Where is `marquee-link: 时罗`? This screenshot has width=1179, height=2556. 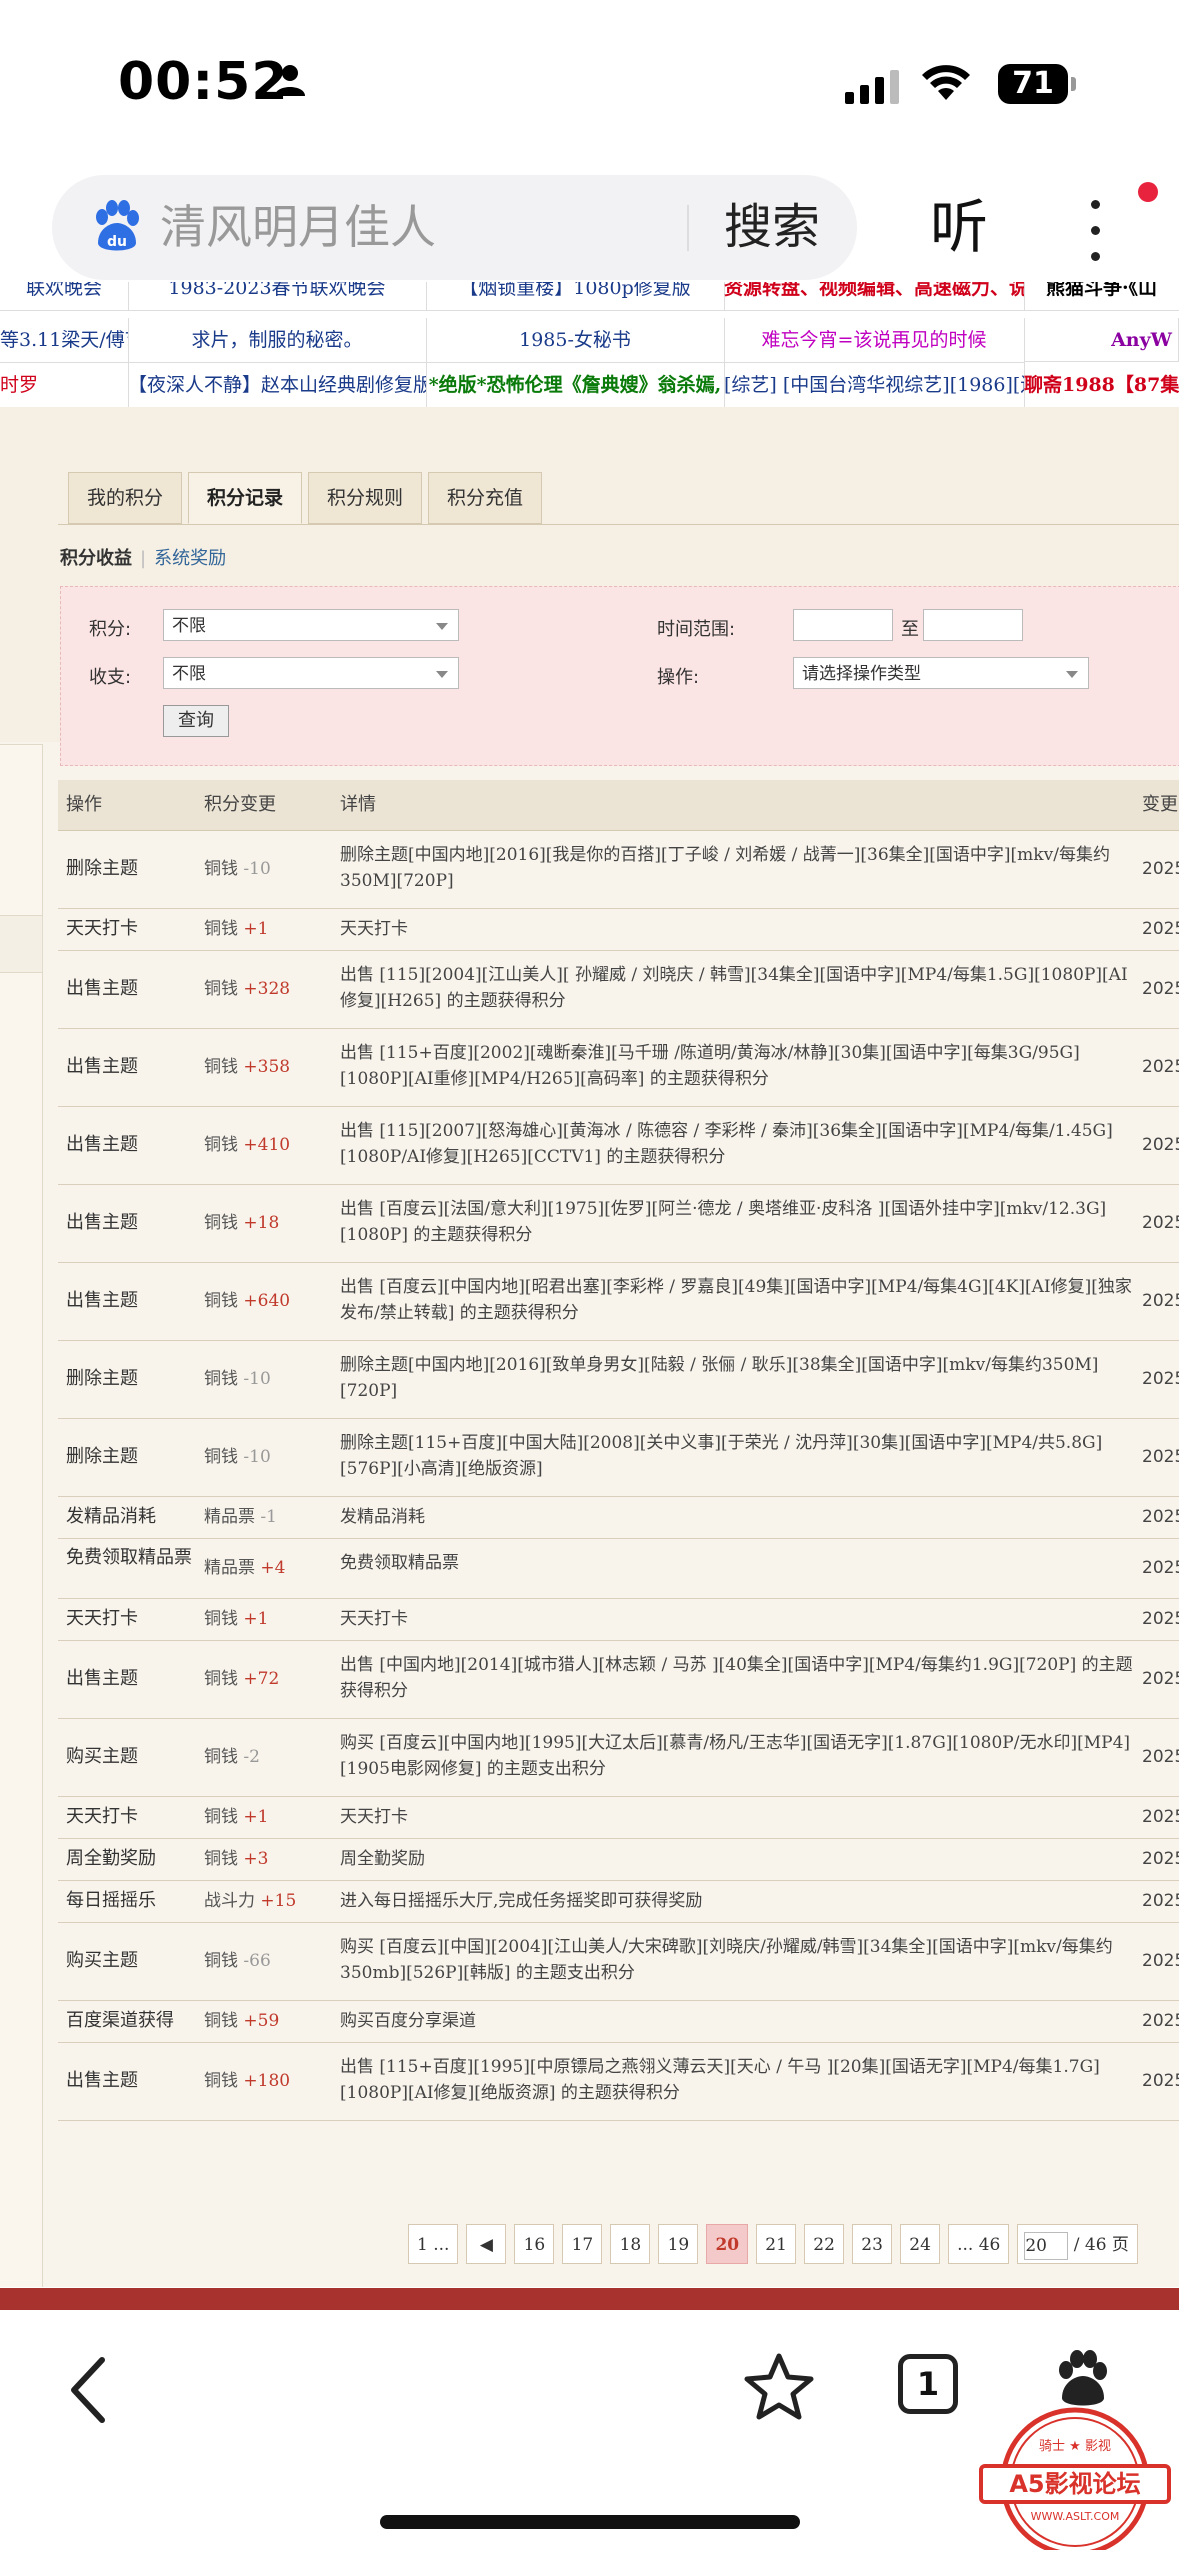
marquee-link: 时罗 is located at coordinates (64, 385).